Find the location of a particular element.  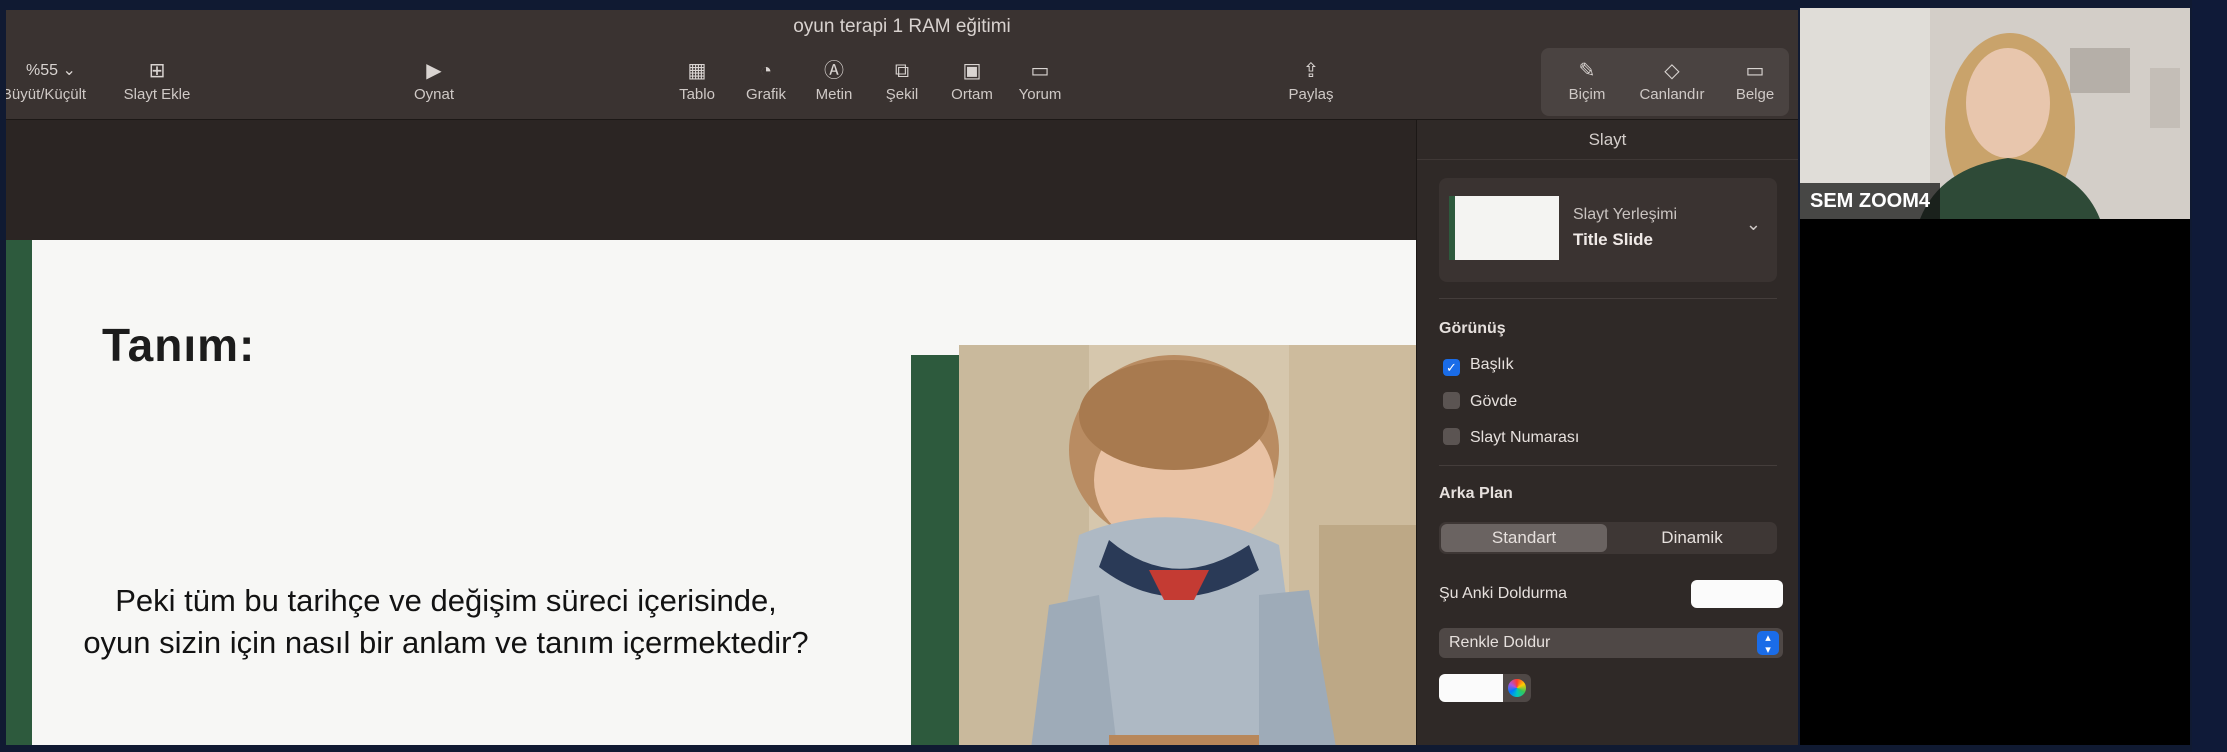

share-button: ⇪ Paylaş is located at coordinates (1311, 79).